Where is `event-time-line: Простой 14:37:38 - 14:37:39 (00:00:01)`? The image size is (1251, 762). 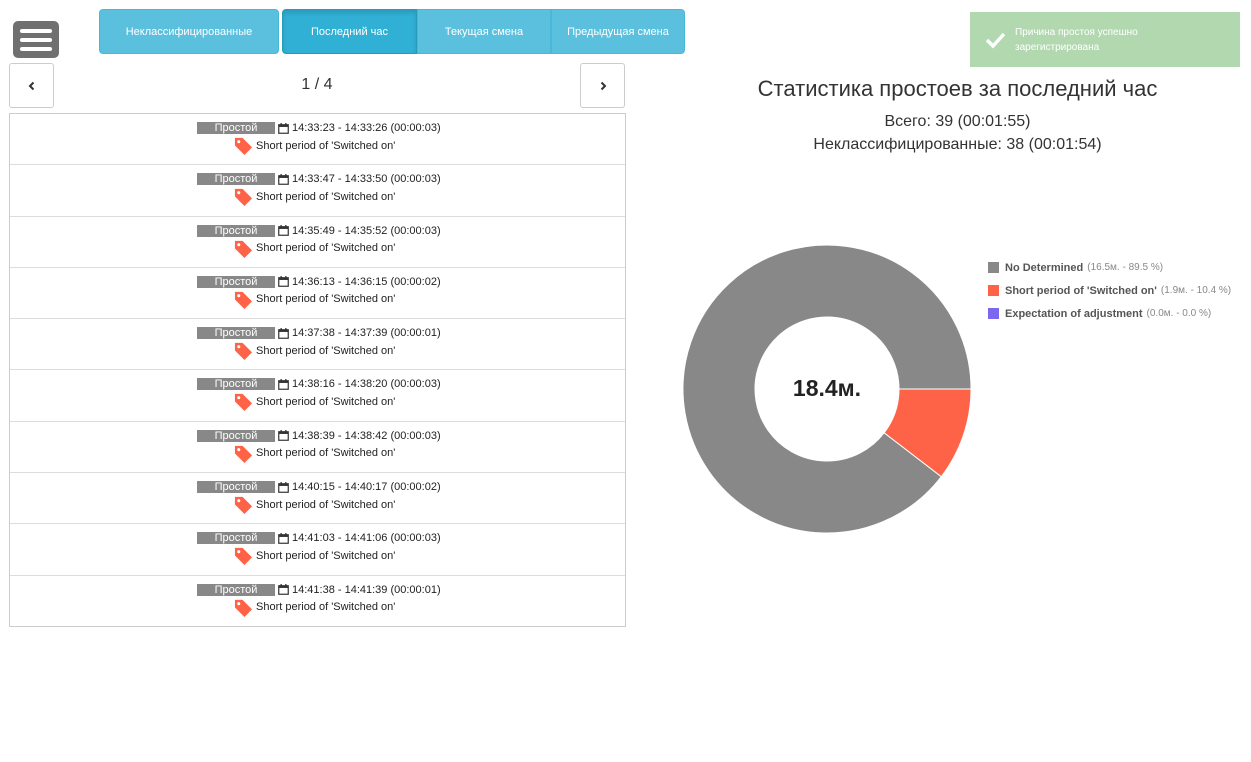
event-time-line: Простой 14:37:38 - 14:37:39 (00:00:01) is located at coordinates (319, 333).